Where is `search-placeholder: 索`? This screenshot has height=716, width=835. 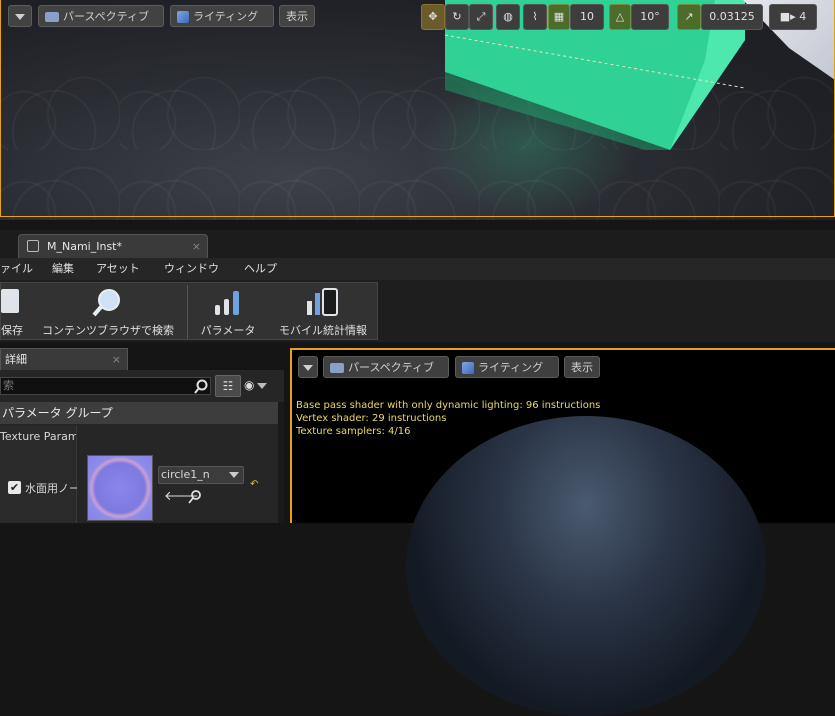
search-placeholder: 索 is located at coordinates (8, 385).